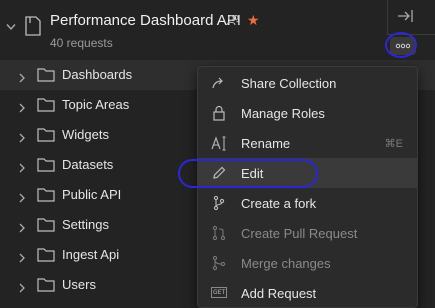 The image size is (435, 308). What do you see at coordinates (33, 26) in the screenshot?
I see `collection-icon` at bounding box center [33, 26].